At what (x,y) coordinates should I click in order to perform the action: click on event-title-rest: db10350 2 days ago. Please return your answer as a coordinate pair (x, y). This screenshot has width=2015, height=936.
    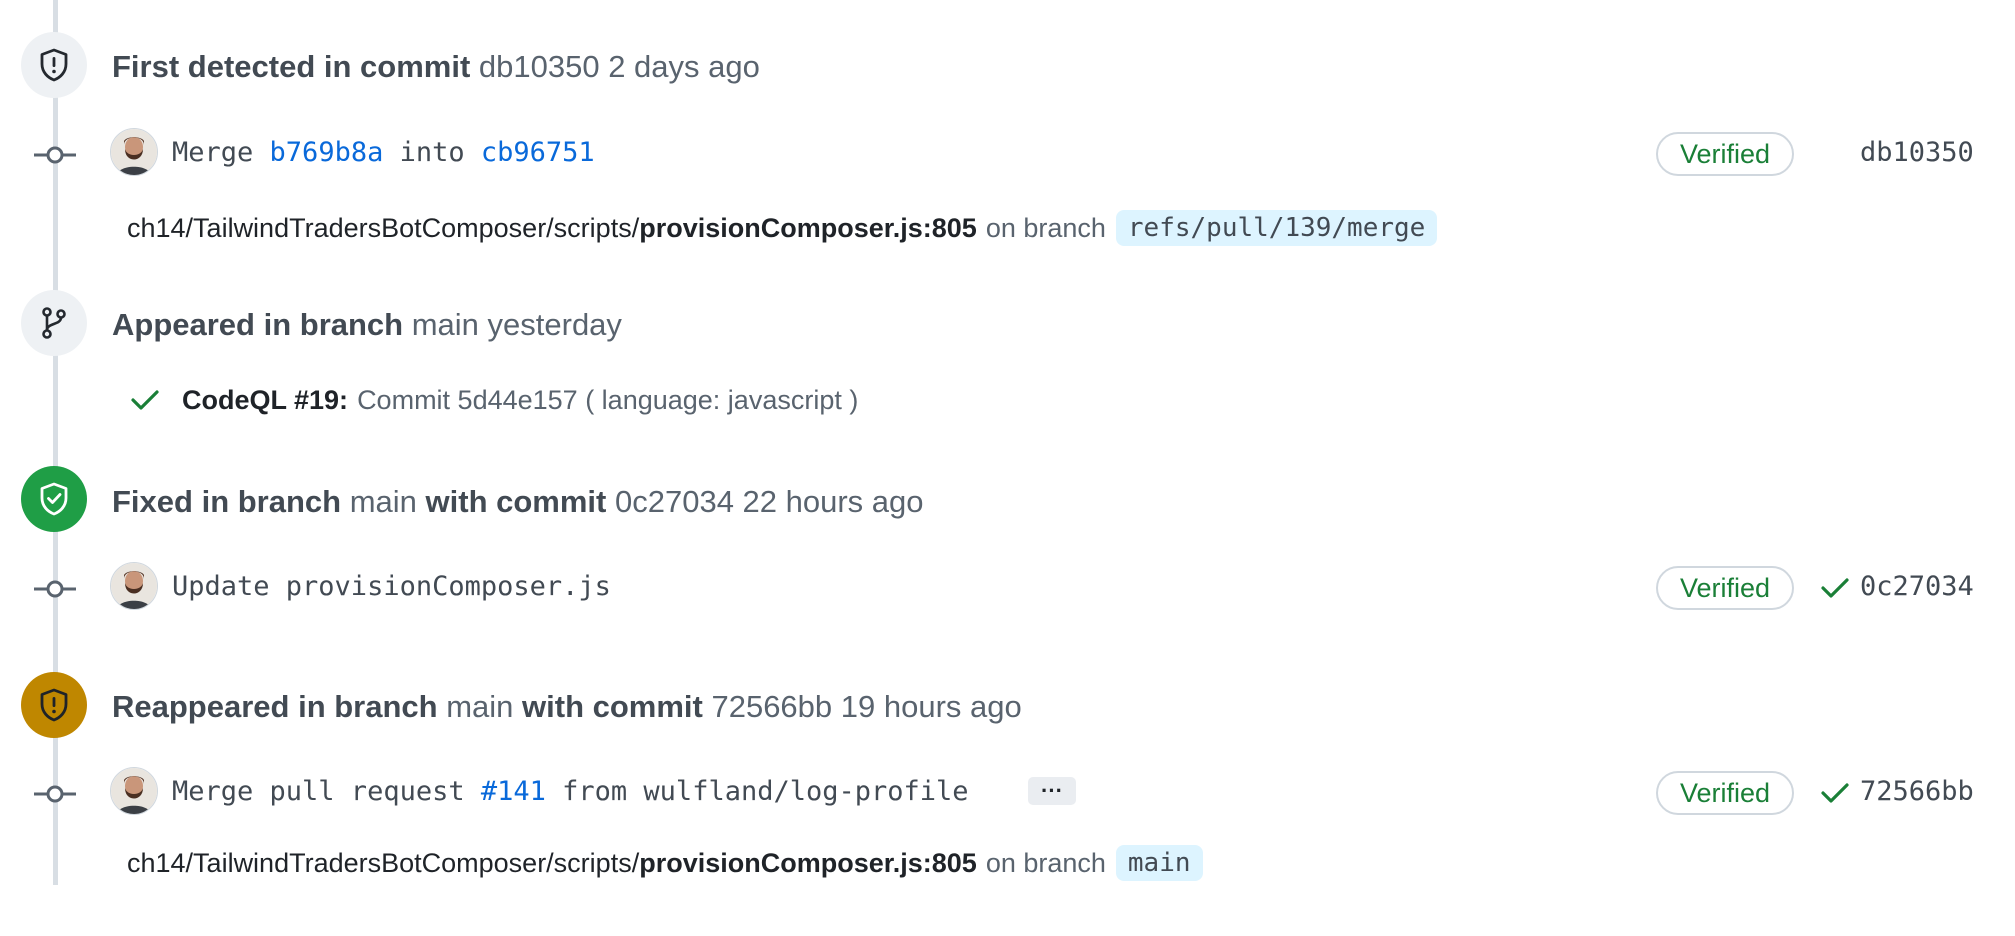
    Looking at the image, I should click on (615, 66).